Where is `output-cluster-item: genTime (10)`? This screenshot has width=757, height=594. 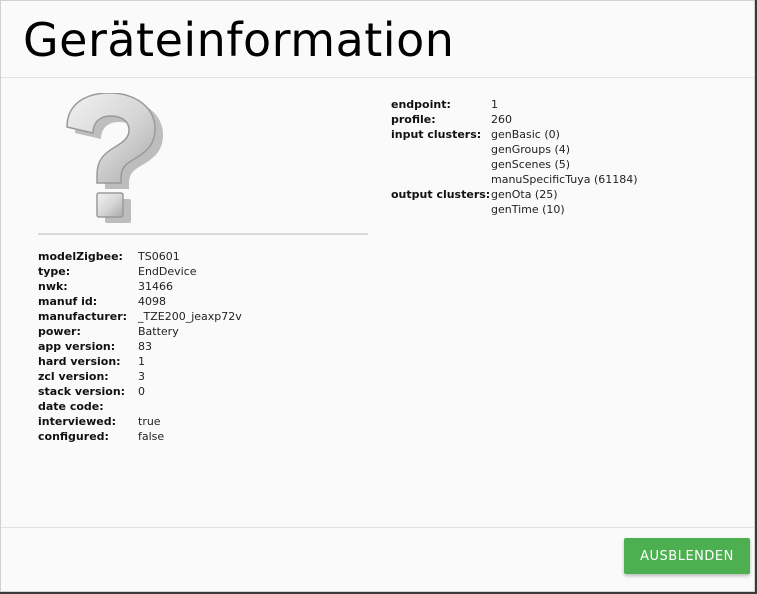 output-cluster-item: genTime (10) is located at coordinates (528, 209).